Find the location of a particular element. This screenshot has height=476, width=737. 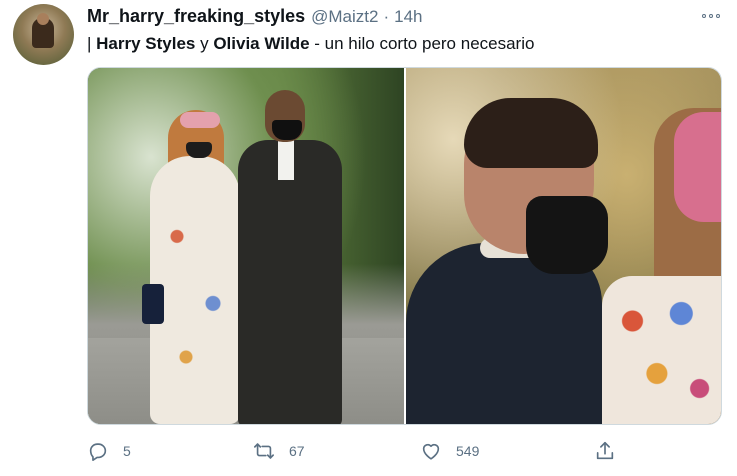

timestamp: 14h is located at coordinates (408, 17).